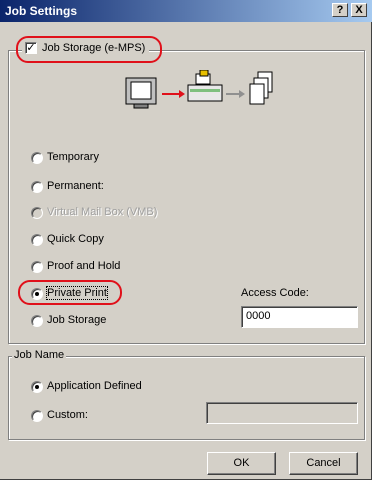 The width and height of the screenshot is (377, 483). I want to click on help-button: ?, so click(340, 10).